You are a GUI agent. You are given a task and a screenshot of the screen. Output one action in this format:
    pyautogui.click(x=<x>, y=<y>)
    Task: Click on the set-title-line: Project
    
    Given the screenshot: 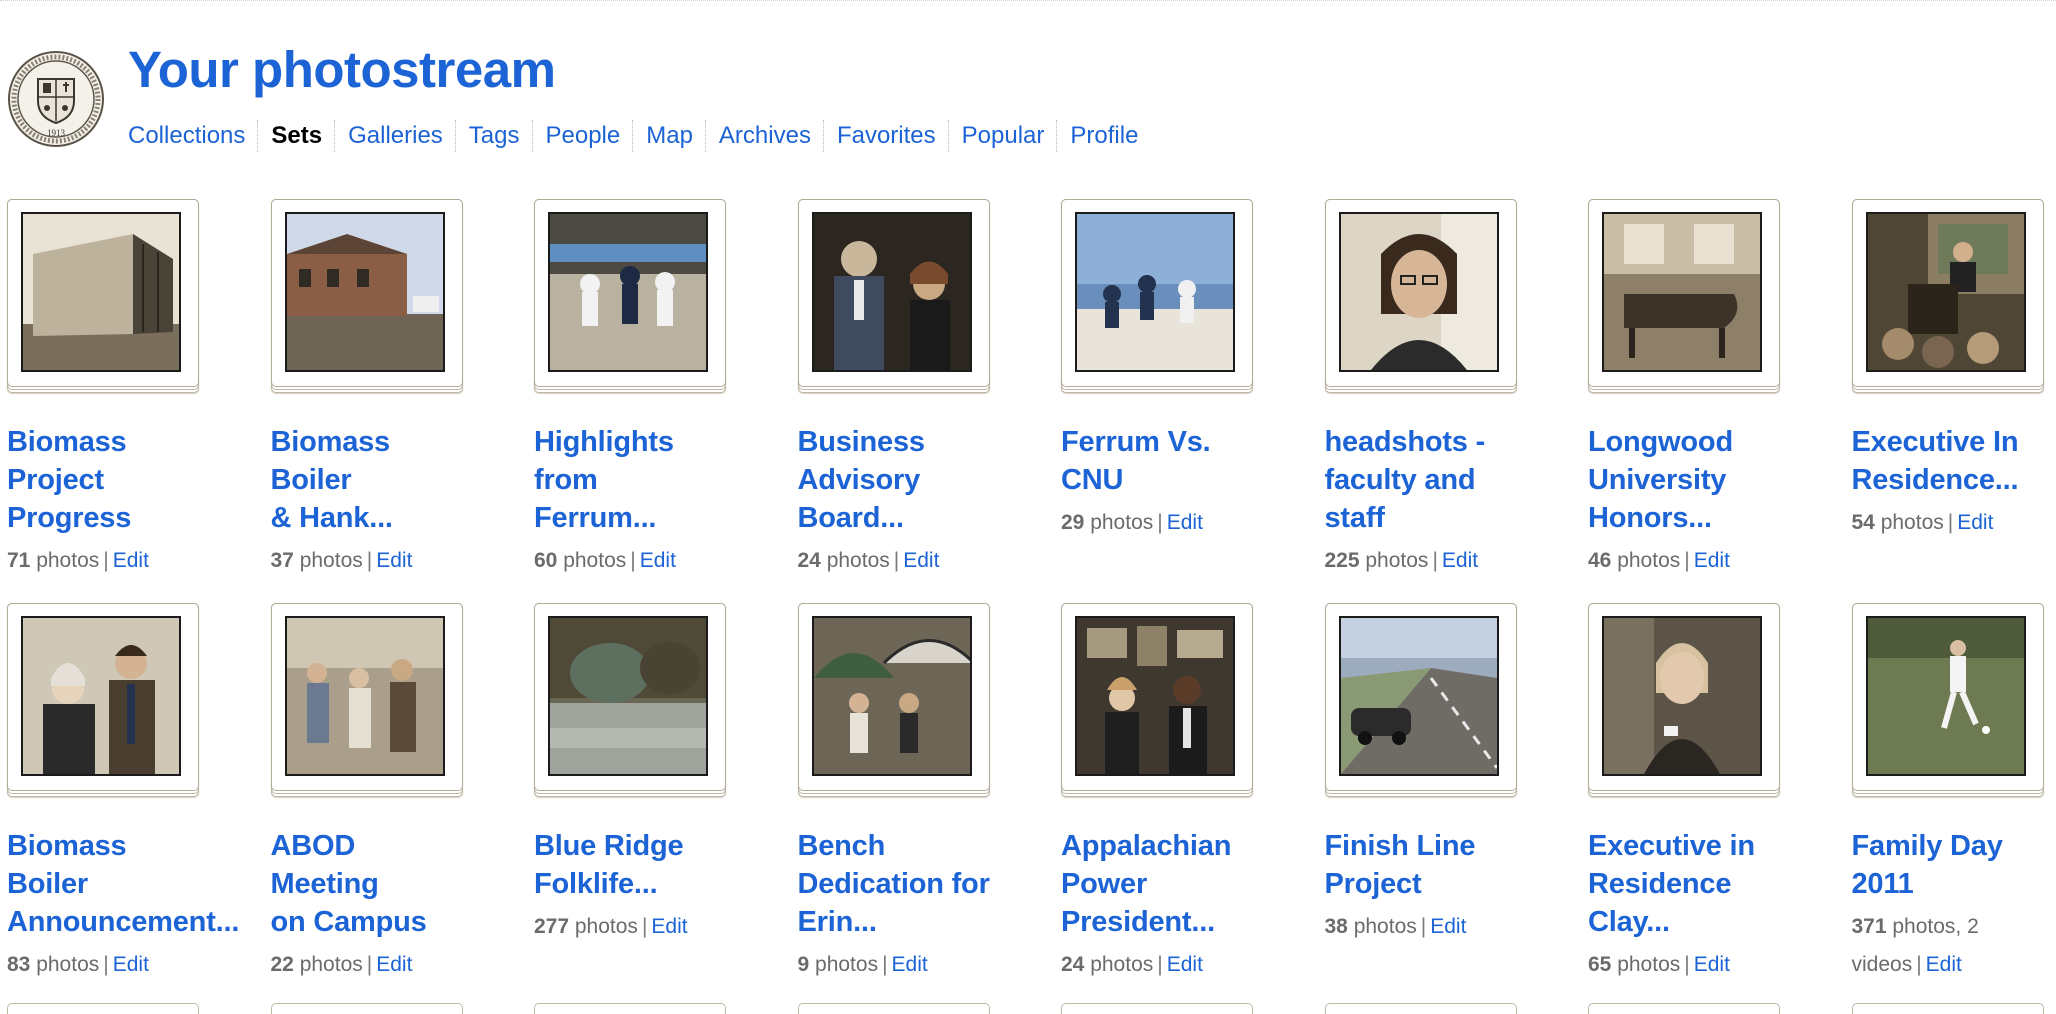 What is the action you would take?
    pyautogui.click(x=1373, y=884)
    